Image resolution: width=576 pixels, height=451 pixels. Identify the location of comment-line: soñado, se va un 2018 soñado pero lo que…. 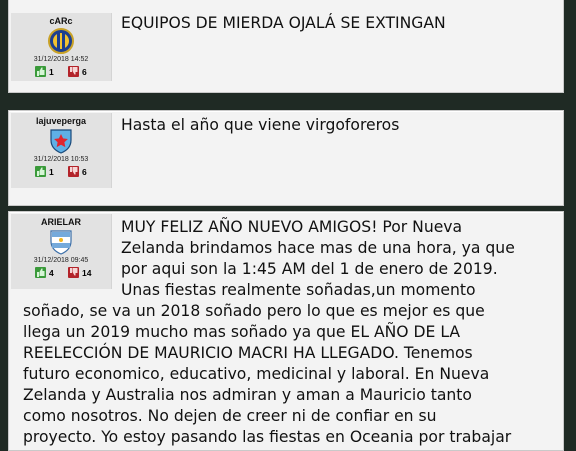
(254, 311).